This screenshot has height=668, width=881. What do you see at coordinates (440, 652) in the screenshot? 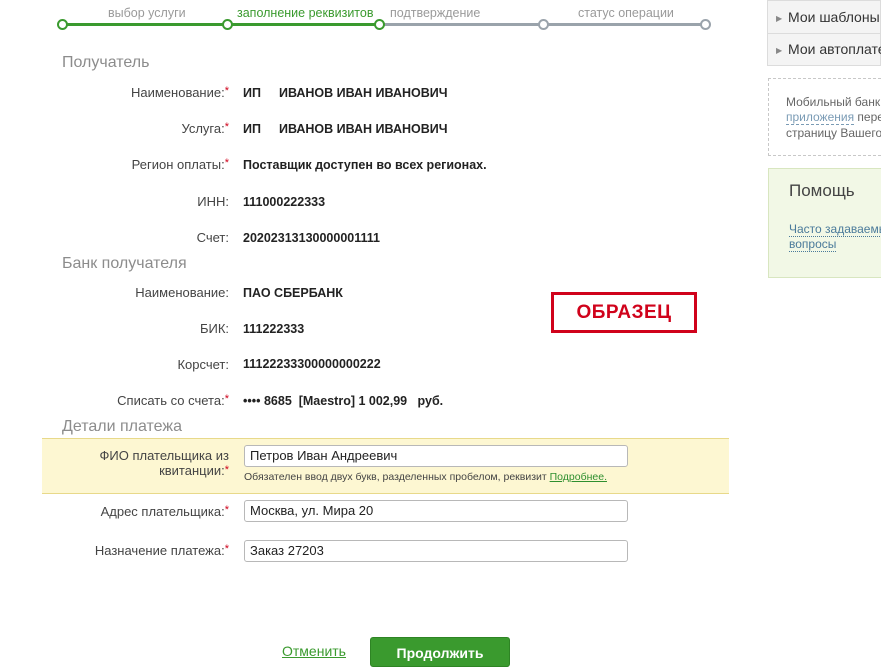
I see `continue-button: Продолжить` at bounding box center [440, 652].